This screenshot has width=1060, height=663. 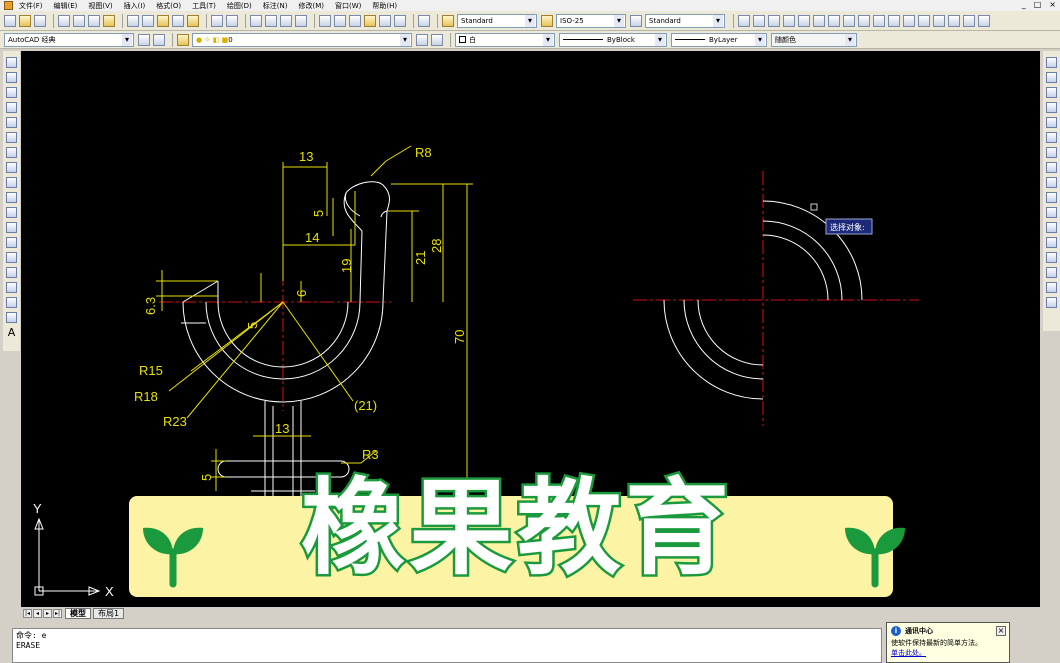 What do you see at coordinates (11, 182) in the screenshot?
I see `spline-icon` at bounding box center [11, 182].